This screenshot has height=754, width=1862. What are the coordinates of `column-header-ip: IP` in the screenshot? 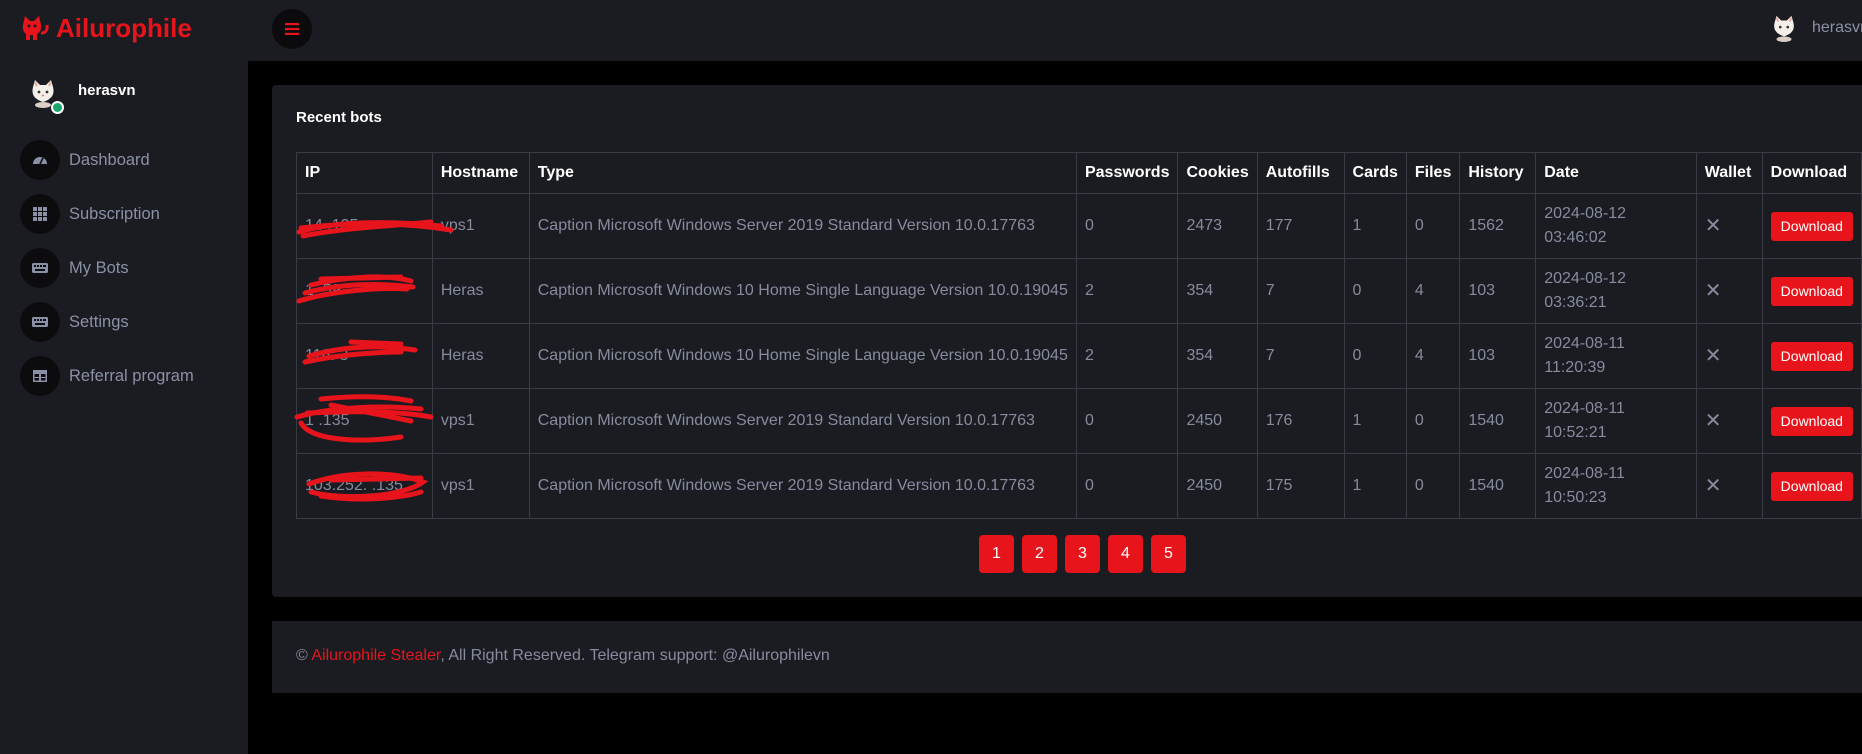 It's located at (364, 173).